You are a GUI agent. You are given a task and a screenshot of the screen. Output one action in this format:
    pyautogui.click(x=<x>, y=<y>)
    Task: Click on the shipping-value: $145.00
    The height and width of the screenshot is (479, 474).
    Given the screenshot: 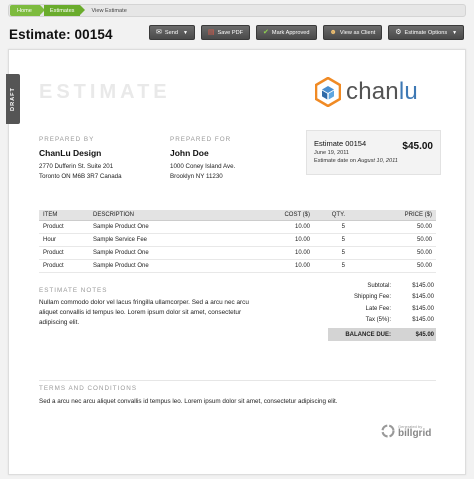 What is the action you would take?
    pyautogui.click(x=423, y=297)
    